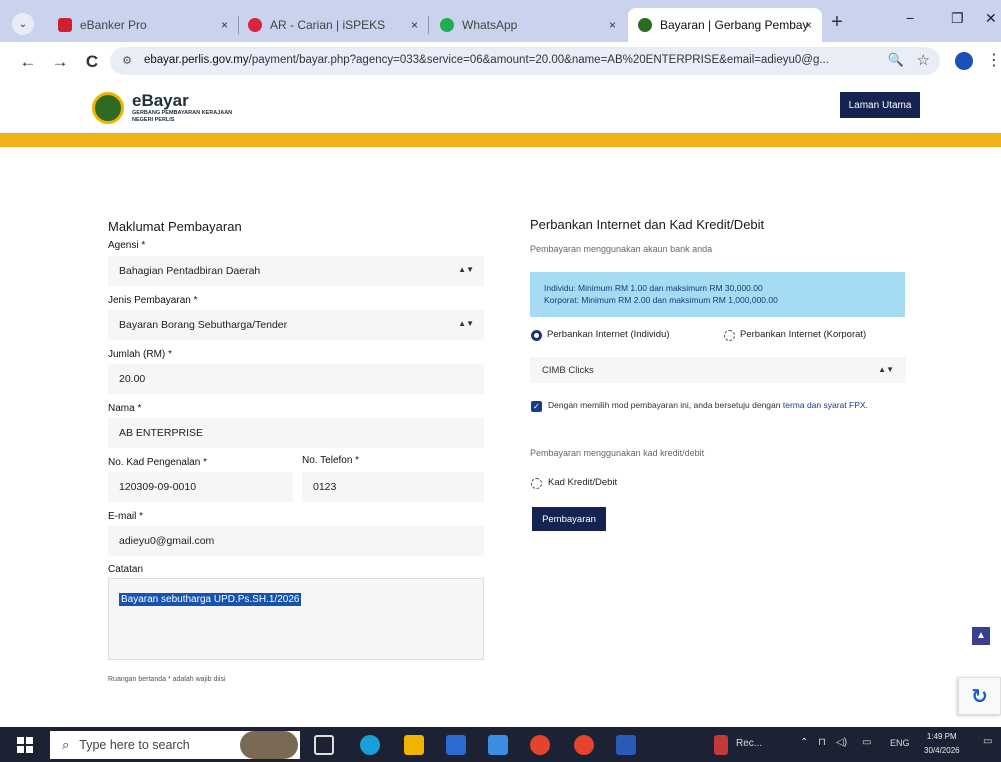 Image resolution: width=1001 pixels, height=762 pixels. I want to click on menu-kebab-icon: ⋮, so click(993, 60).